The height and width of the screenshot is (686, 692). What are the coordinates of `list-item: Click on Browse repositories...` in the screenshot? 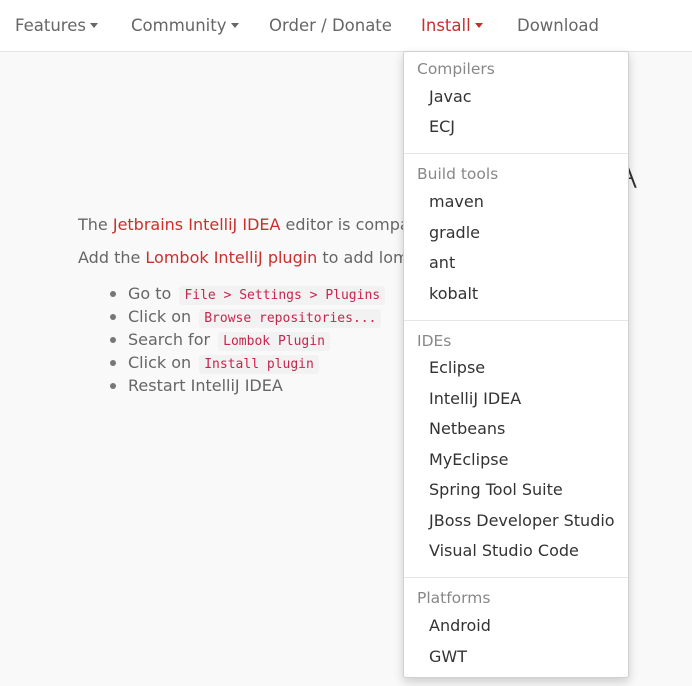 It's located at (246, 316).